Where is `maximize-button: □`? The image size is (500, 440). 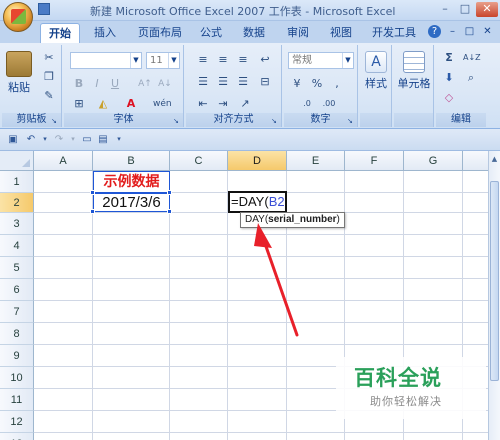
maximize-button: □ is located at coordinates (465, 9).